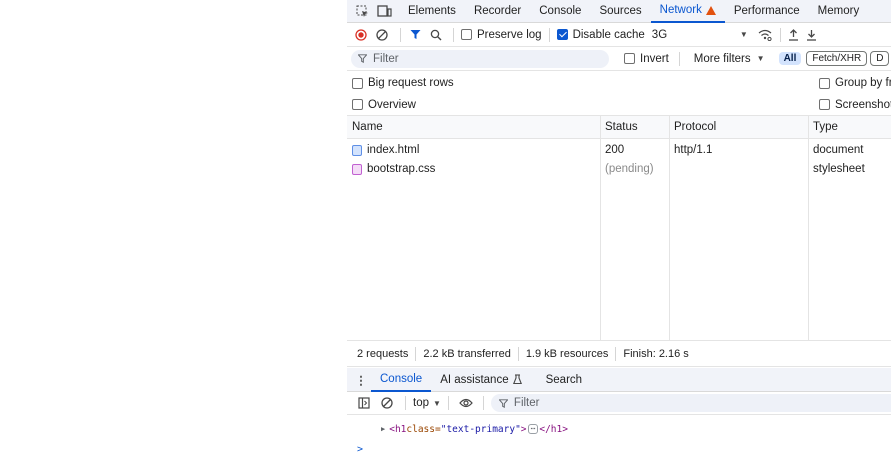 Image resolution: width=891 pixels, height=460 pixels. What do you see at coordinates (690, 403) in the screenshot?
I see `console-filter-input: Filter` at bounding box center [690, 403].